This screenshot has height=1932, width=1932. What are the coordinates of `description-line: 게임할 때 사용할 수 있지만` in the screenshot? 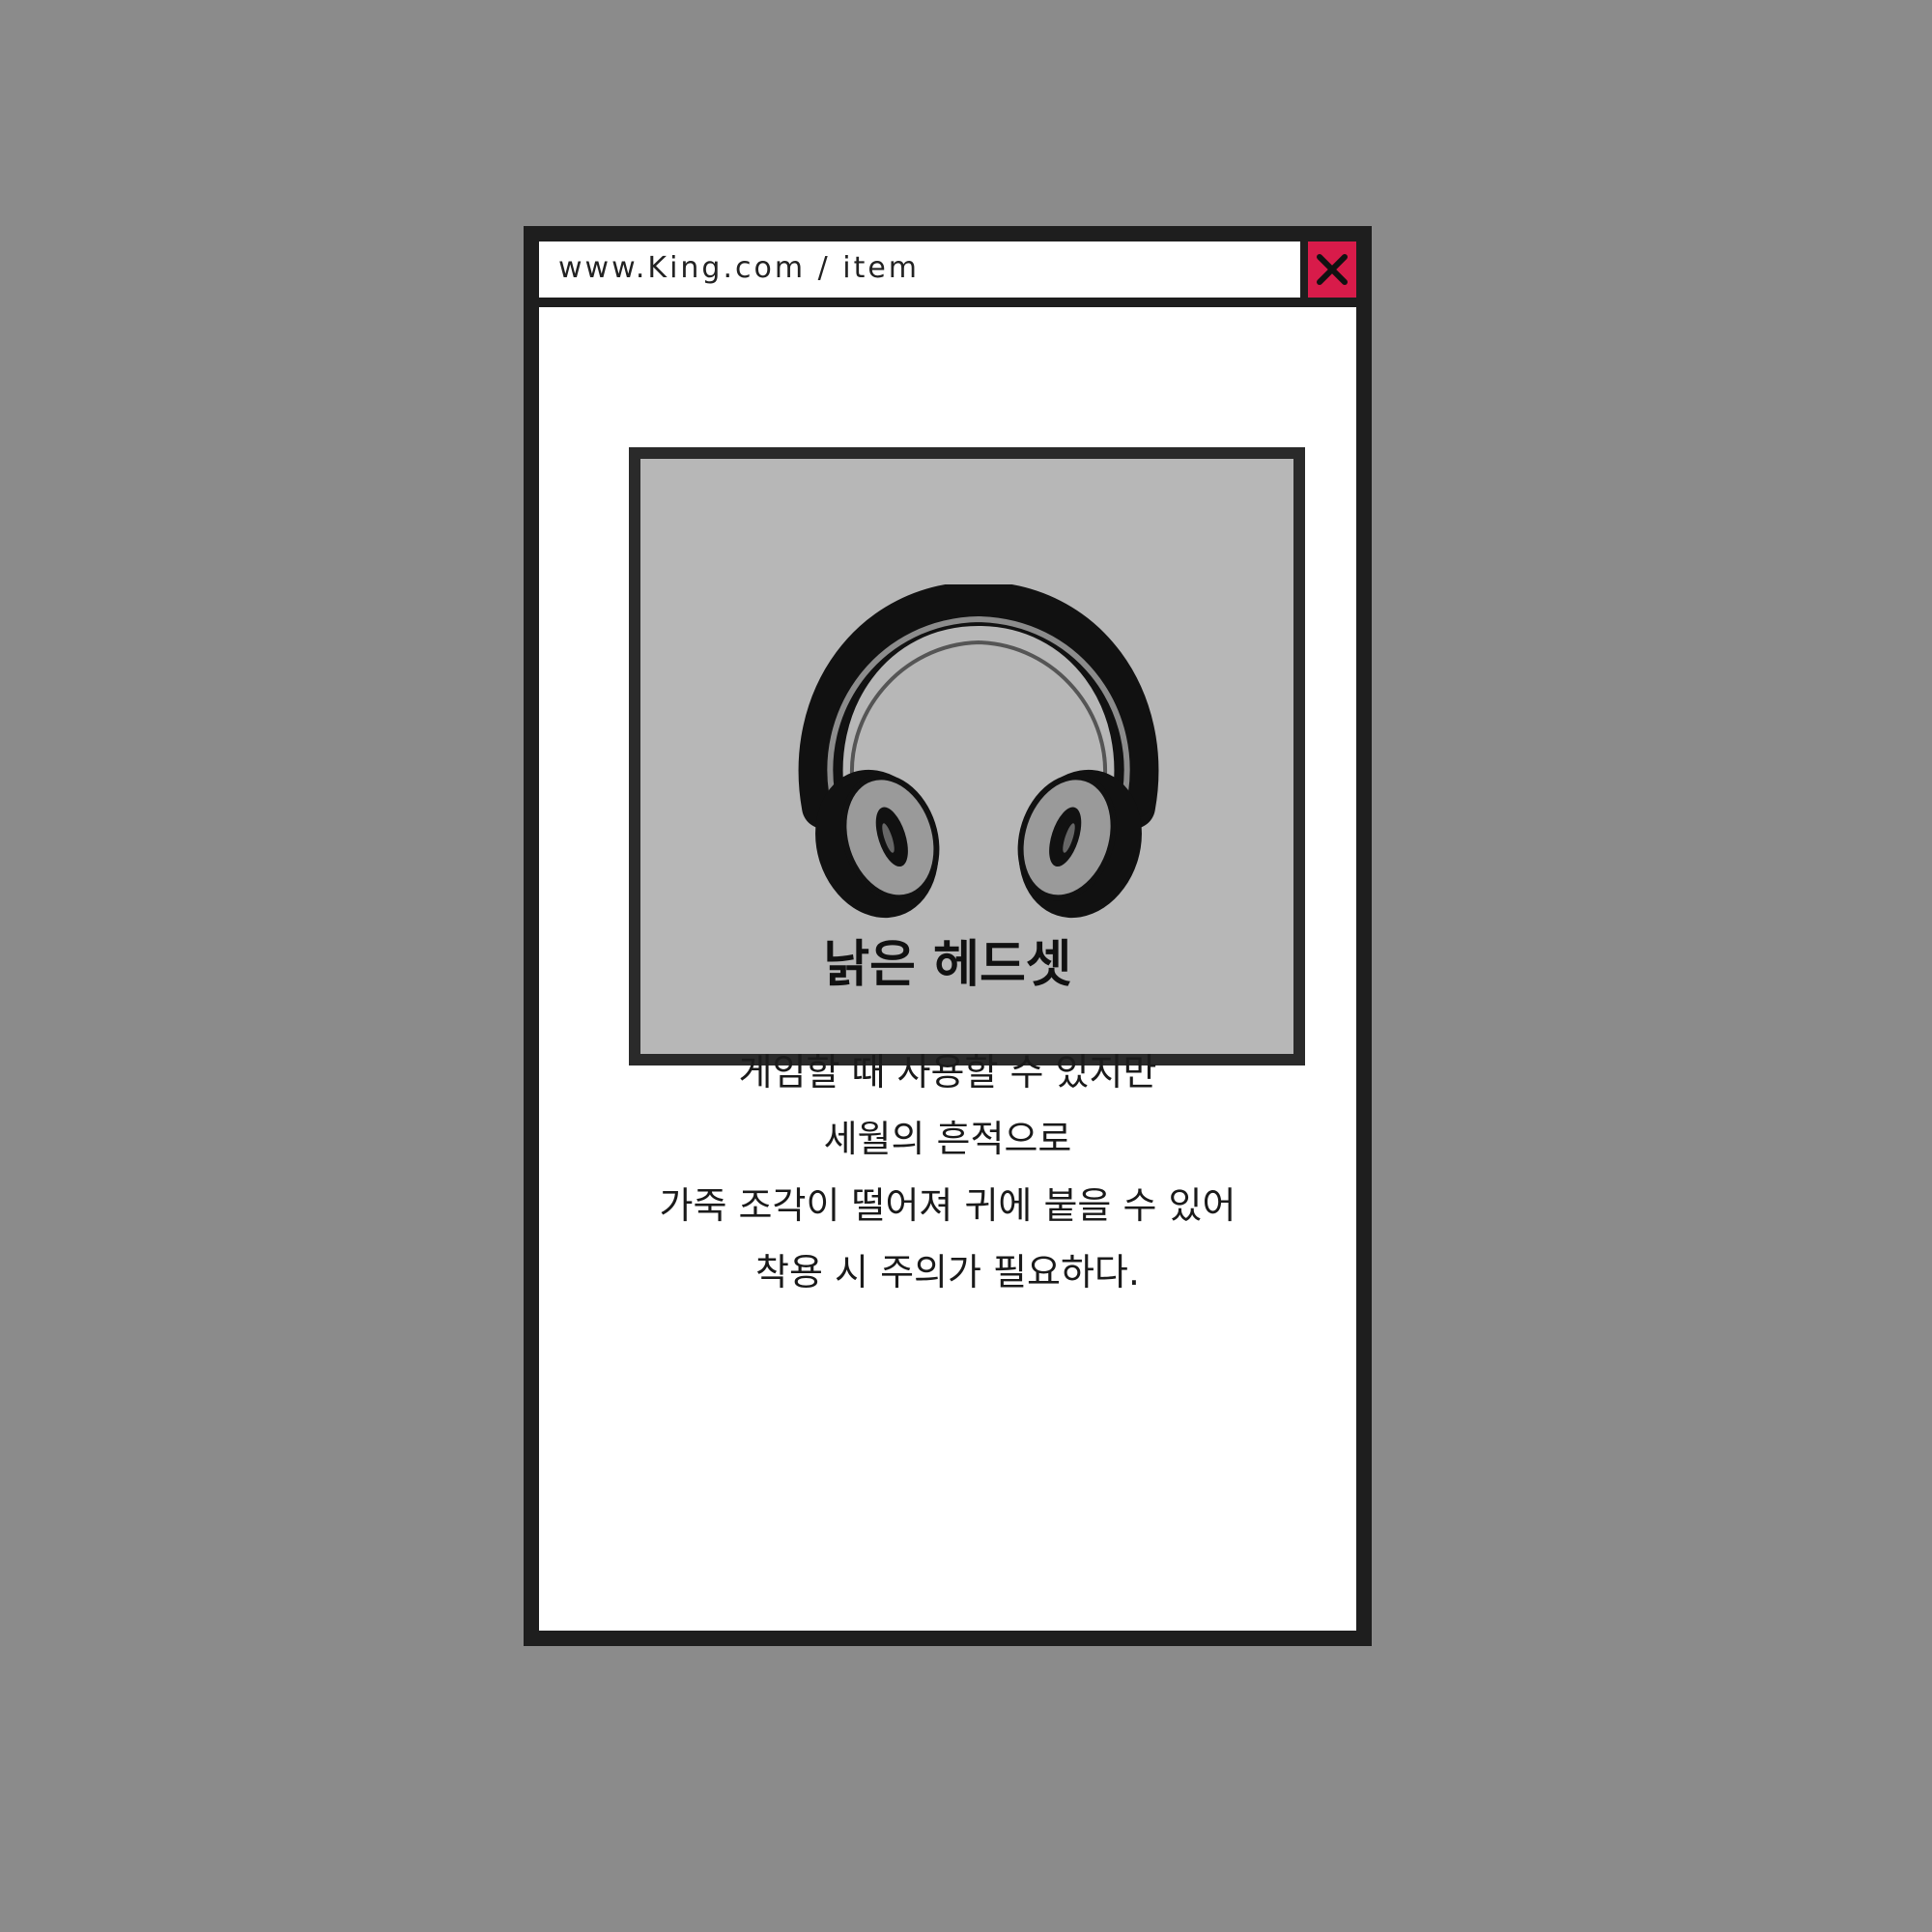 It's located at (947, 1072).